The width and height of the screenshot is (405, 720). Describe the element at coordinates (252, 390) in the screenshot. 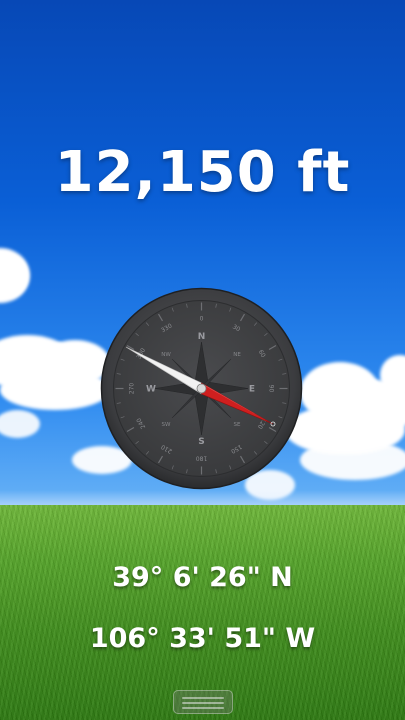

I see `cardinal-east: E` at that location.